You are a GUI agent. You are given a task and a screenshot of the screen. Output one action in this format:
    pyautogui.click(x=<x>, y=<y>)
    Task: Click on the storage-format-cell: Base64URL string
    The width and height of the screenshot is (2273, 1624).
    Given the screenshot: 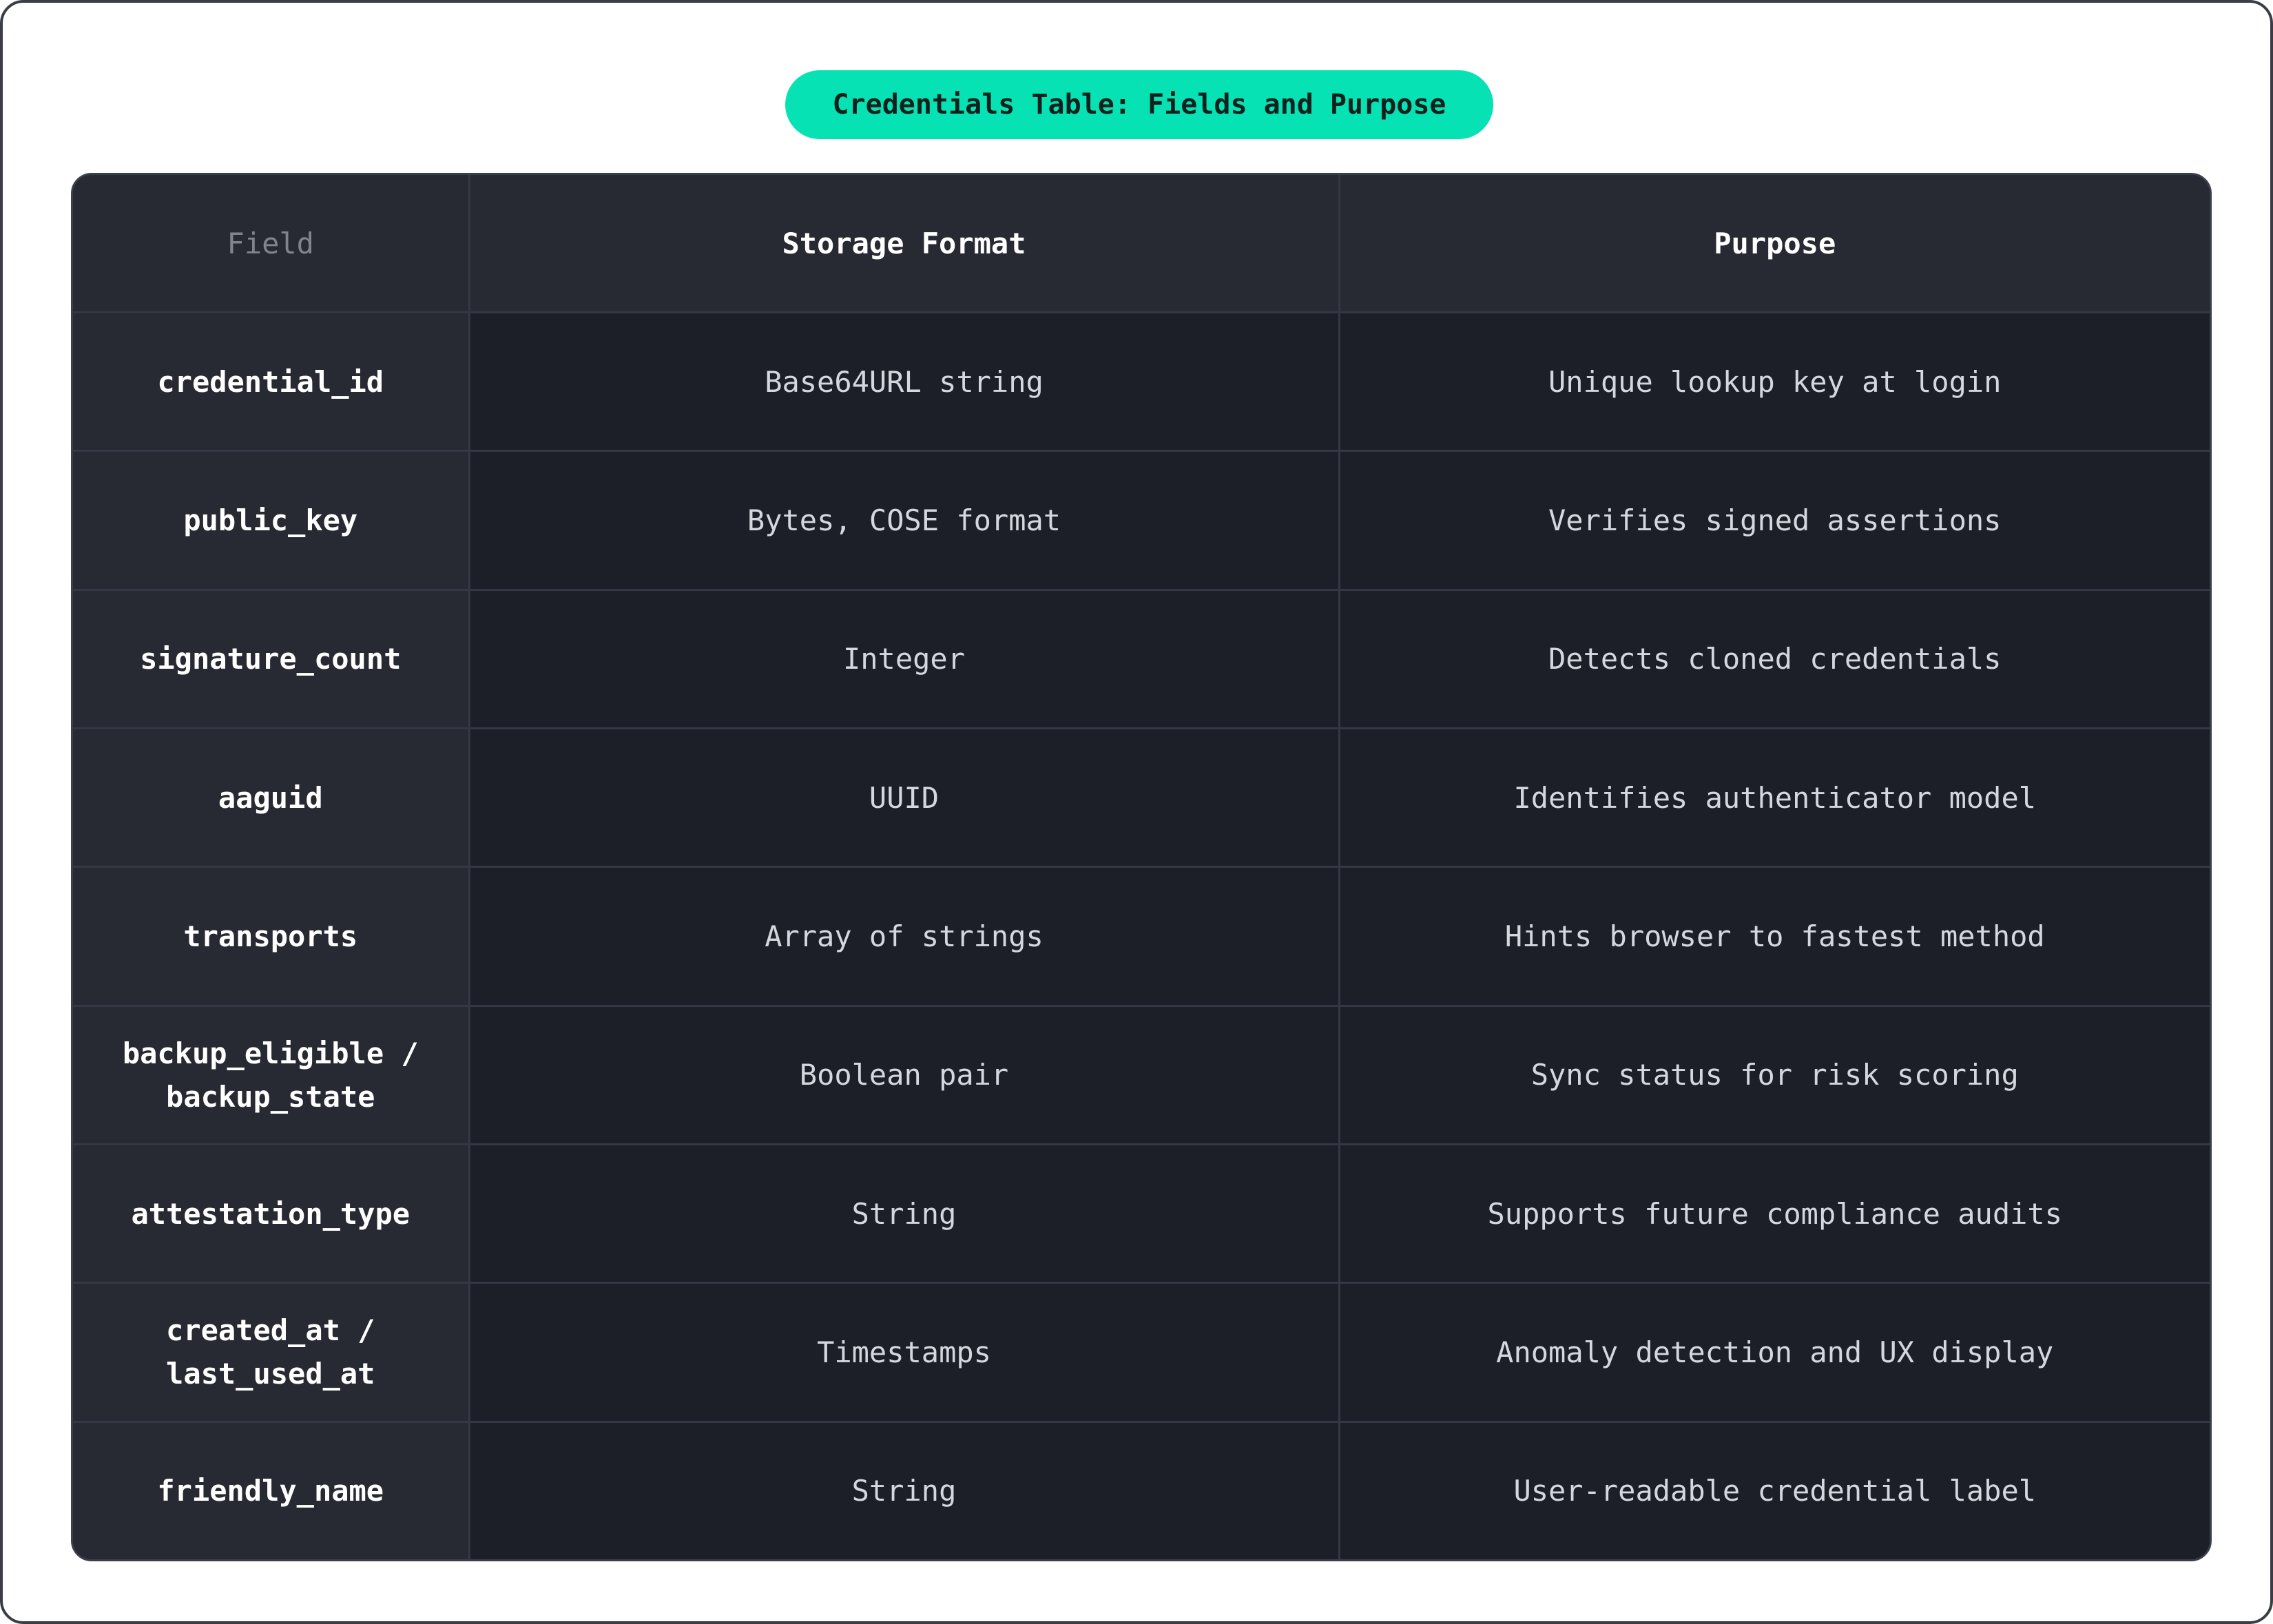 What is the action you would take?
    pyautogui.click(x=905, y=382)
    